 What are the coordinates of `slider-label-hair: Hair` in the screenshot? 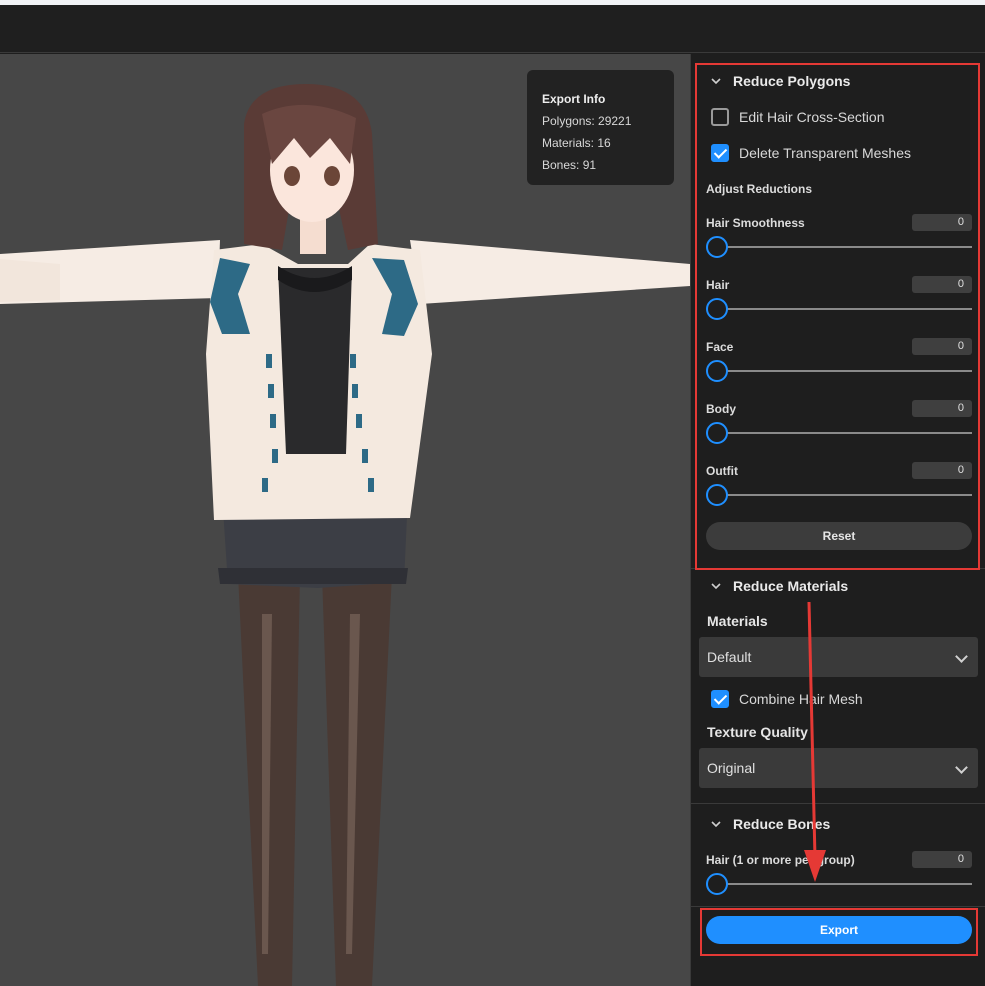 It's located at (718, 285).